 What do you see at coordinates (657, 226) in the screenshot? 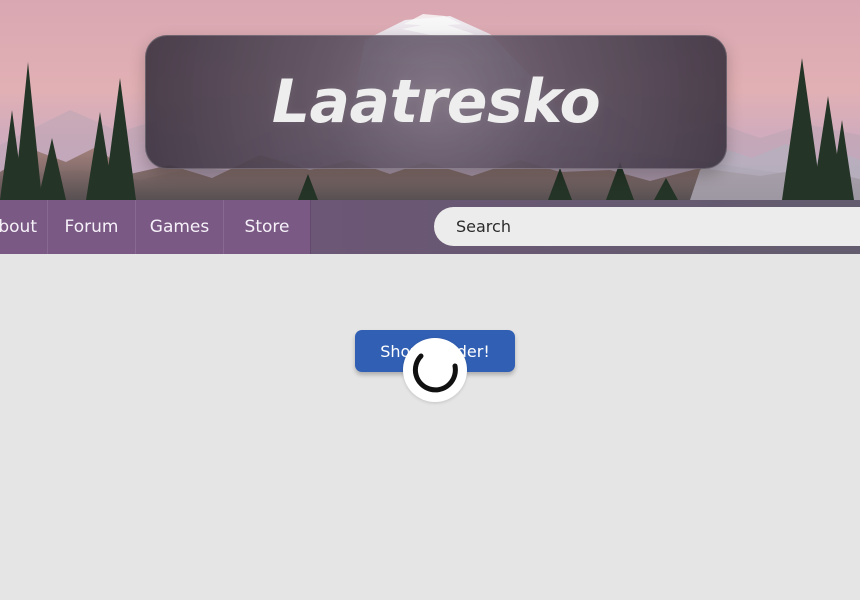
I see `search-input` at bounding box center [657, 226].